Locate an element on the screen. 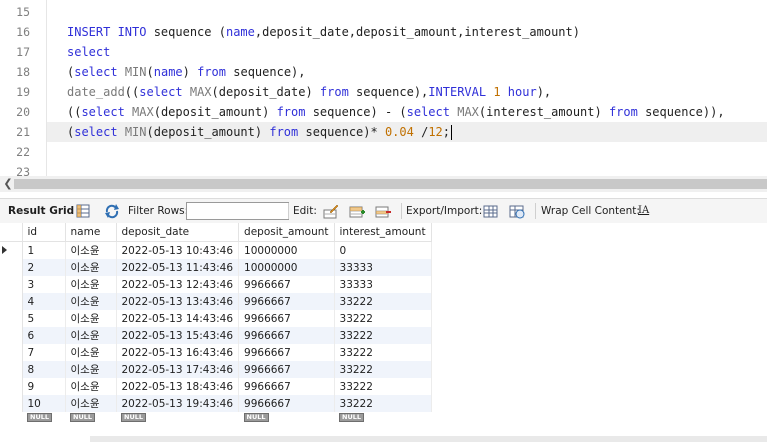 This screenshot has height=442, width=767. scrollbar-thumb is located at coordinates (390, 184).